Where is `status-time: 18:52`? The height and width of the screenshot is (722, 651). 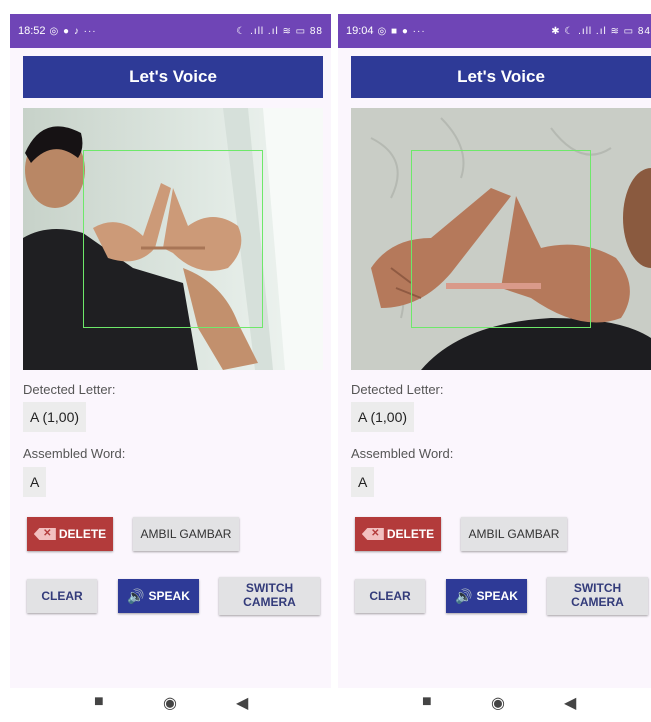
status-time: 18:52 is located at coordinates (32, 31).